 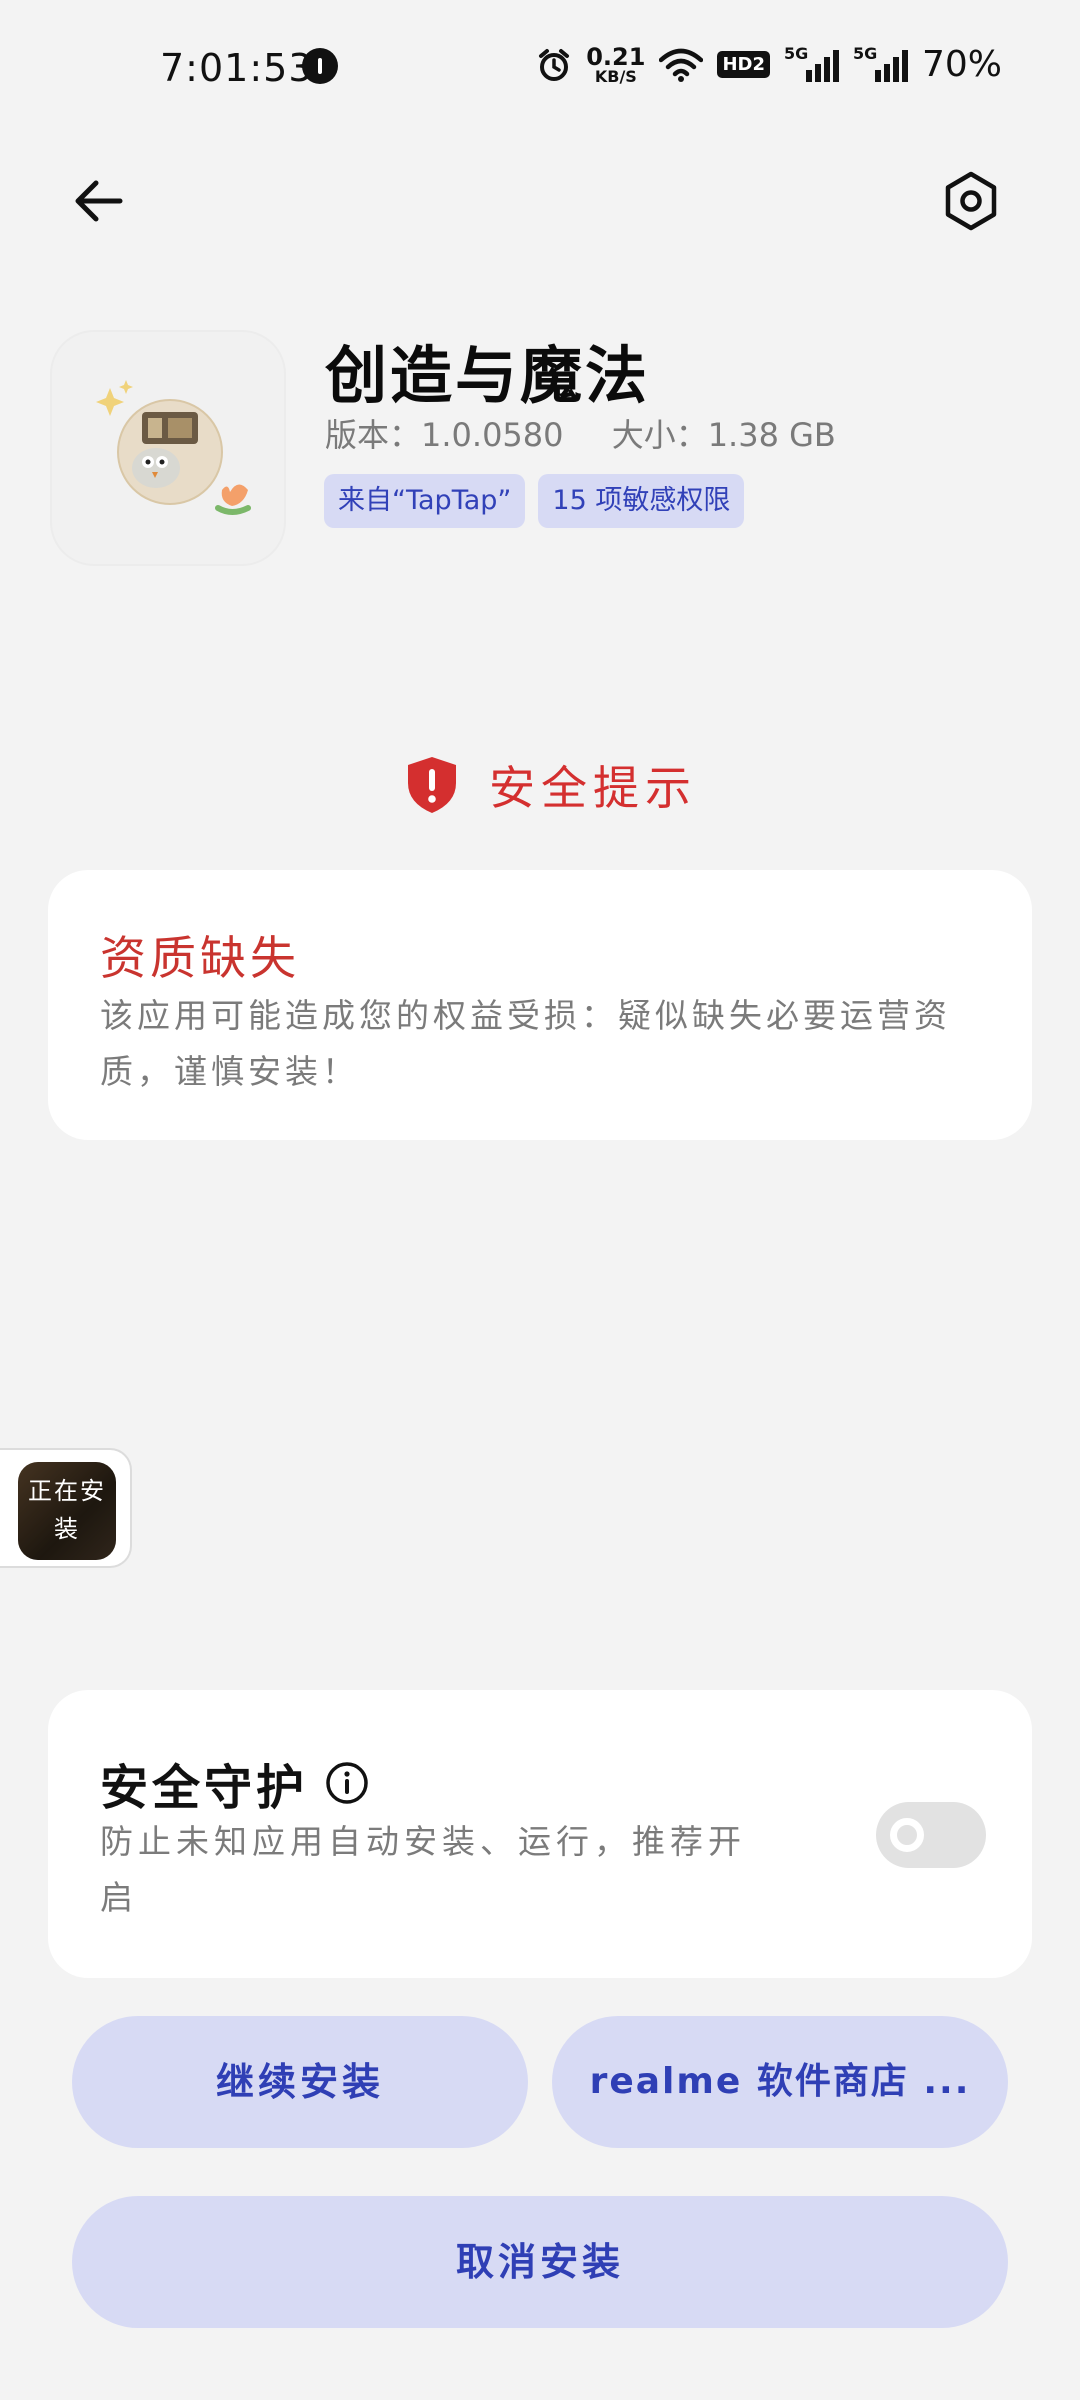 What do you see at coordinates (425, 501) in the screenshot?
I see `source-tag: 来自“TapTap”` at bounding box center [425, 501].